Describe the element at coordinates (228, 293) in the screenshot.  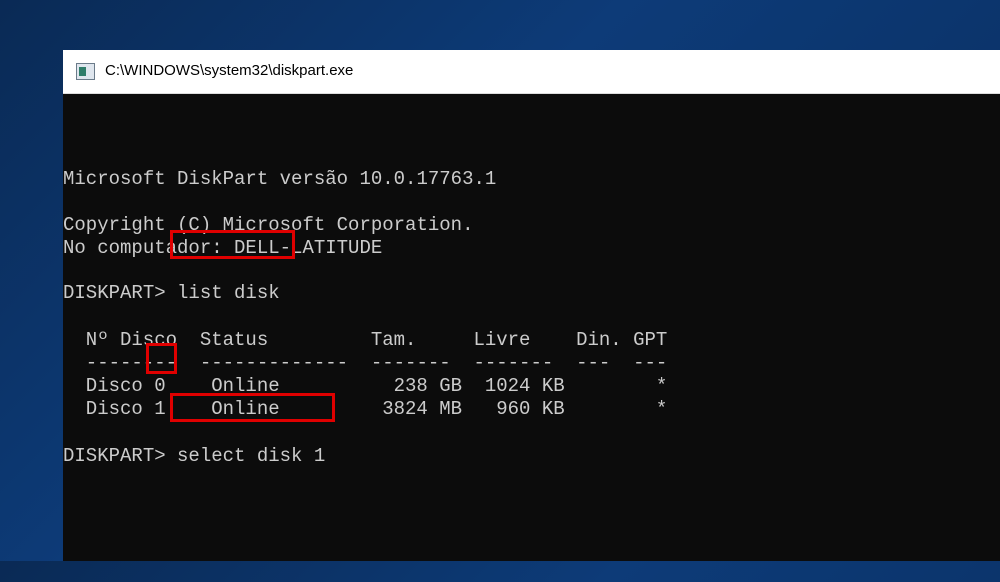
I see `command-list-disk: list disk` at that location.